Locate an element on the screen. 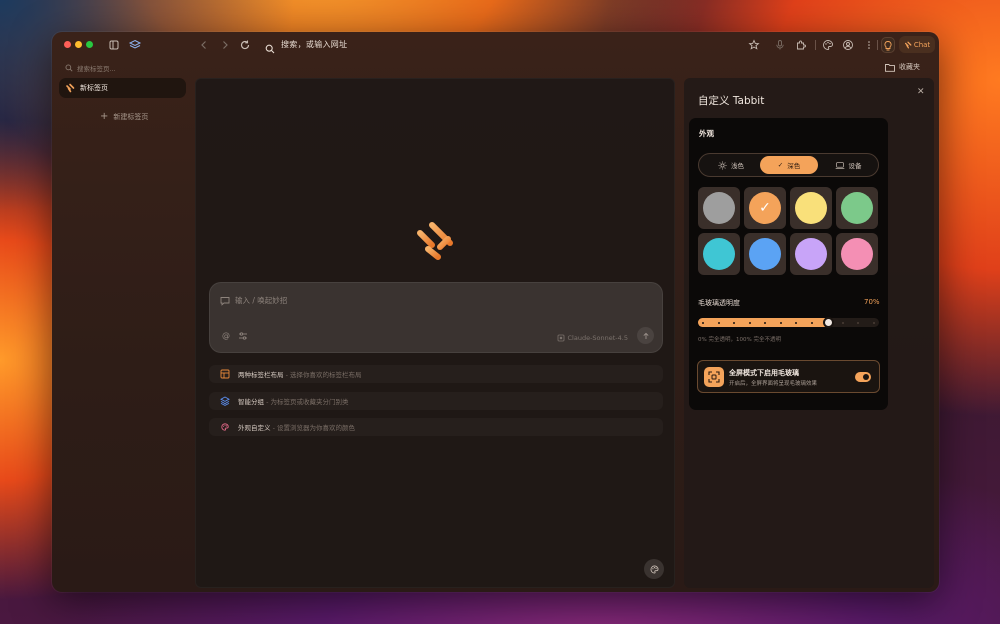  arrow-up-icon is located at coordinates (645, 335).